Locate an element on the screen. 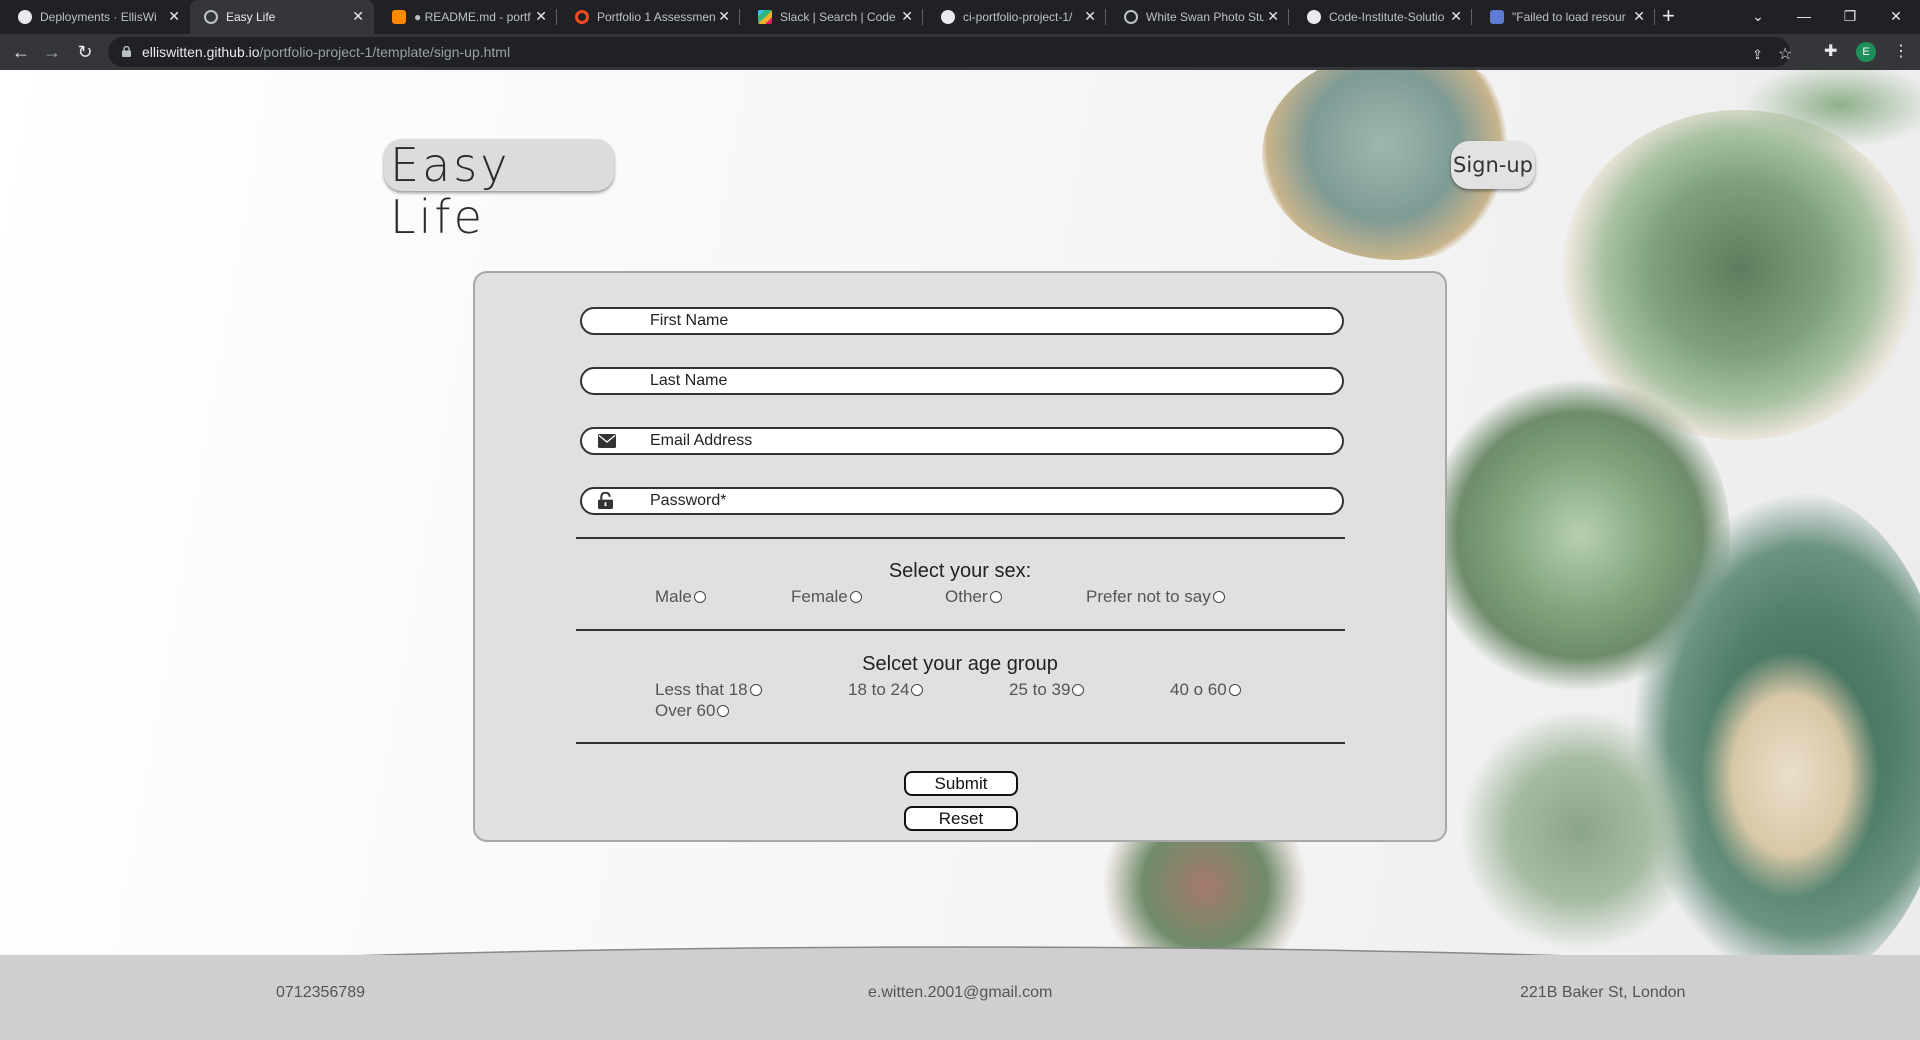 The image size is (1920, 1040). radio-age-over-60: Over 60 is located at coordinates (692, 711).